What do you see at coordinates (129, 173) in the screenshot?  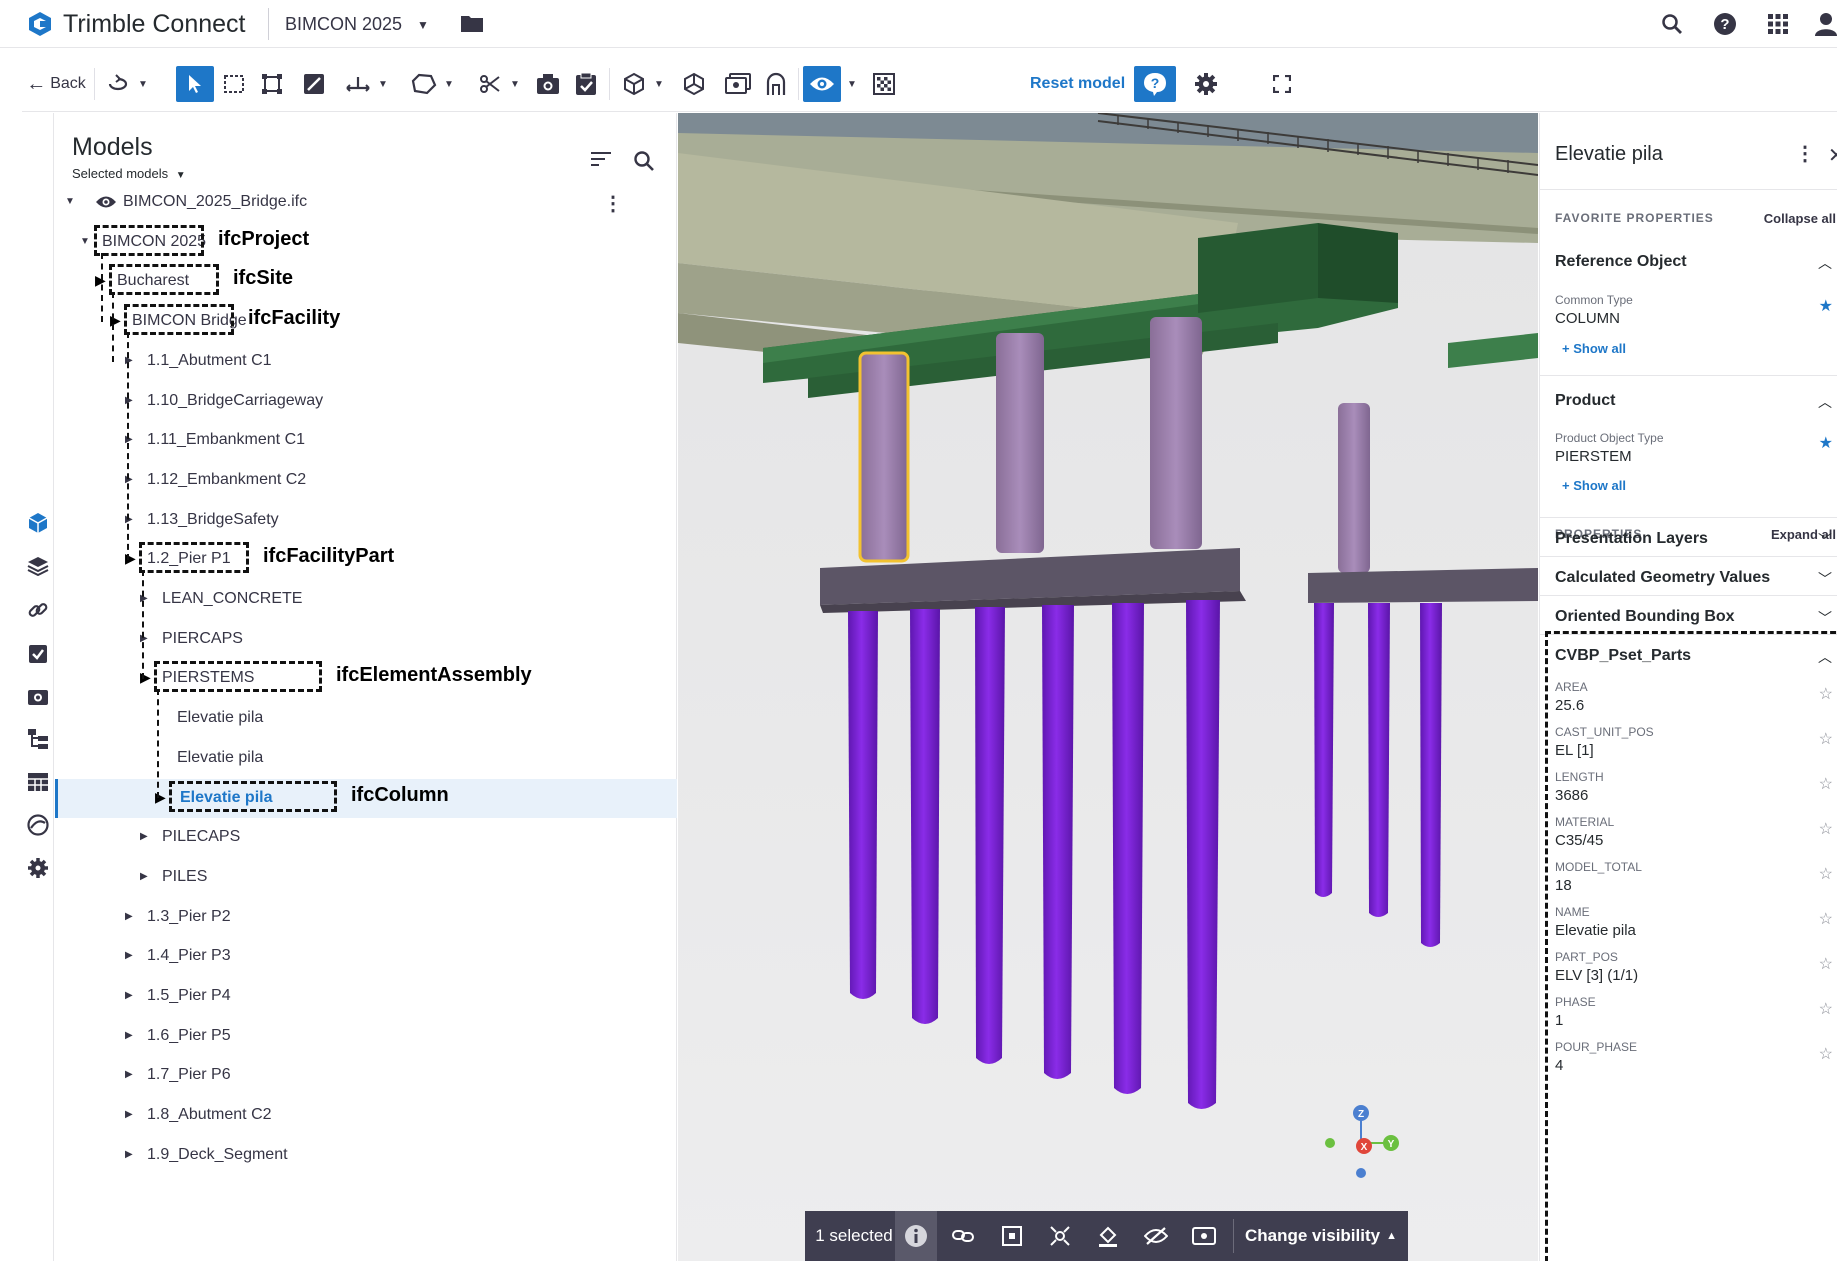 I see `selected-models-dropdown: Selected models ▼` at bounding box center [129, 173].